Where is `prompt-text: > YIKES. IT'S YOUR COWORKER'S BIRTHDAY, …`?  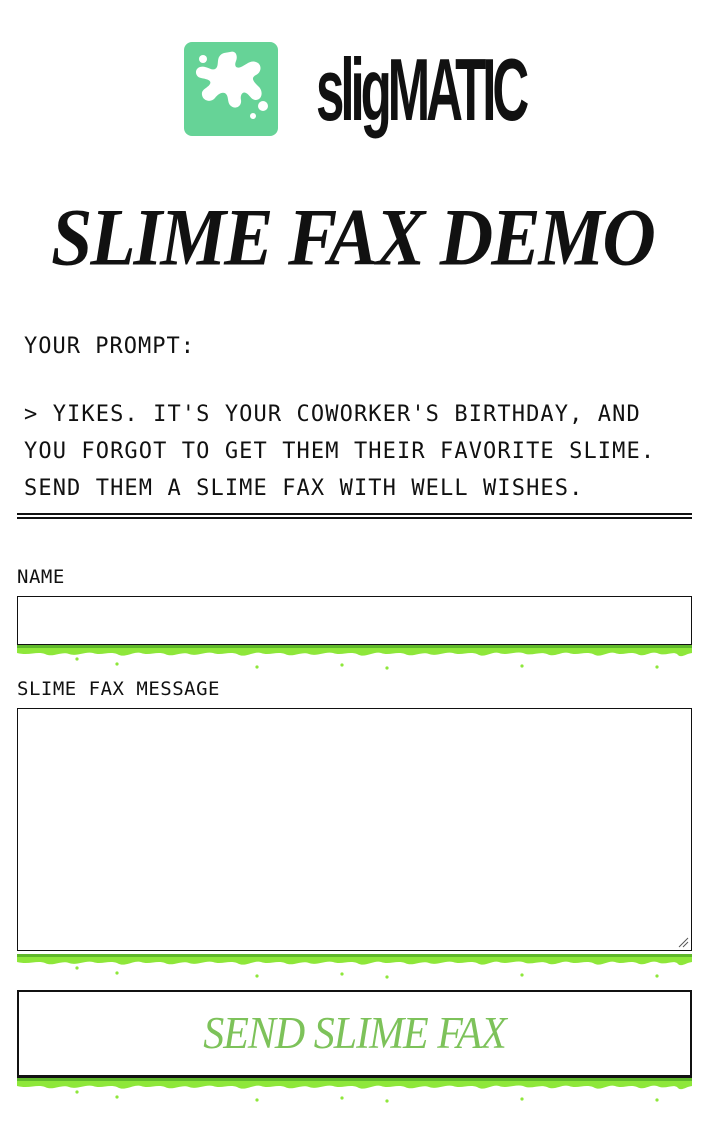 prompt-text: > YIKES. IT'S YOUR COWORKER'S BIRTHDAY, … is located at coordinates (340, 451).